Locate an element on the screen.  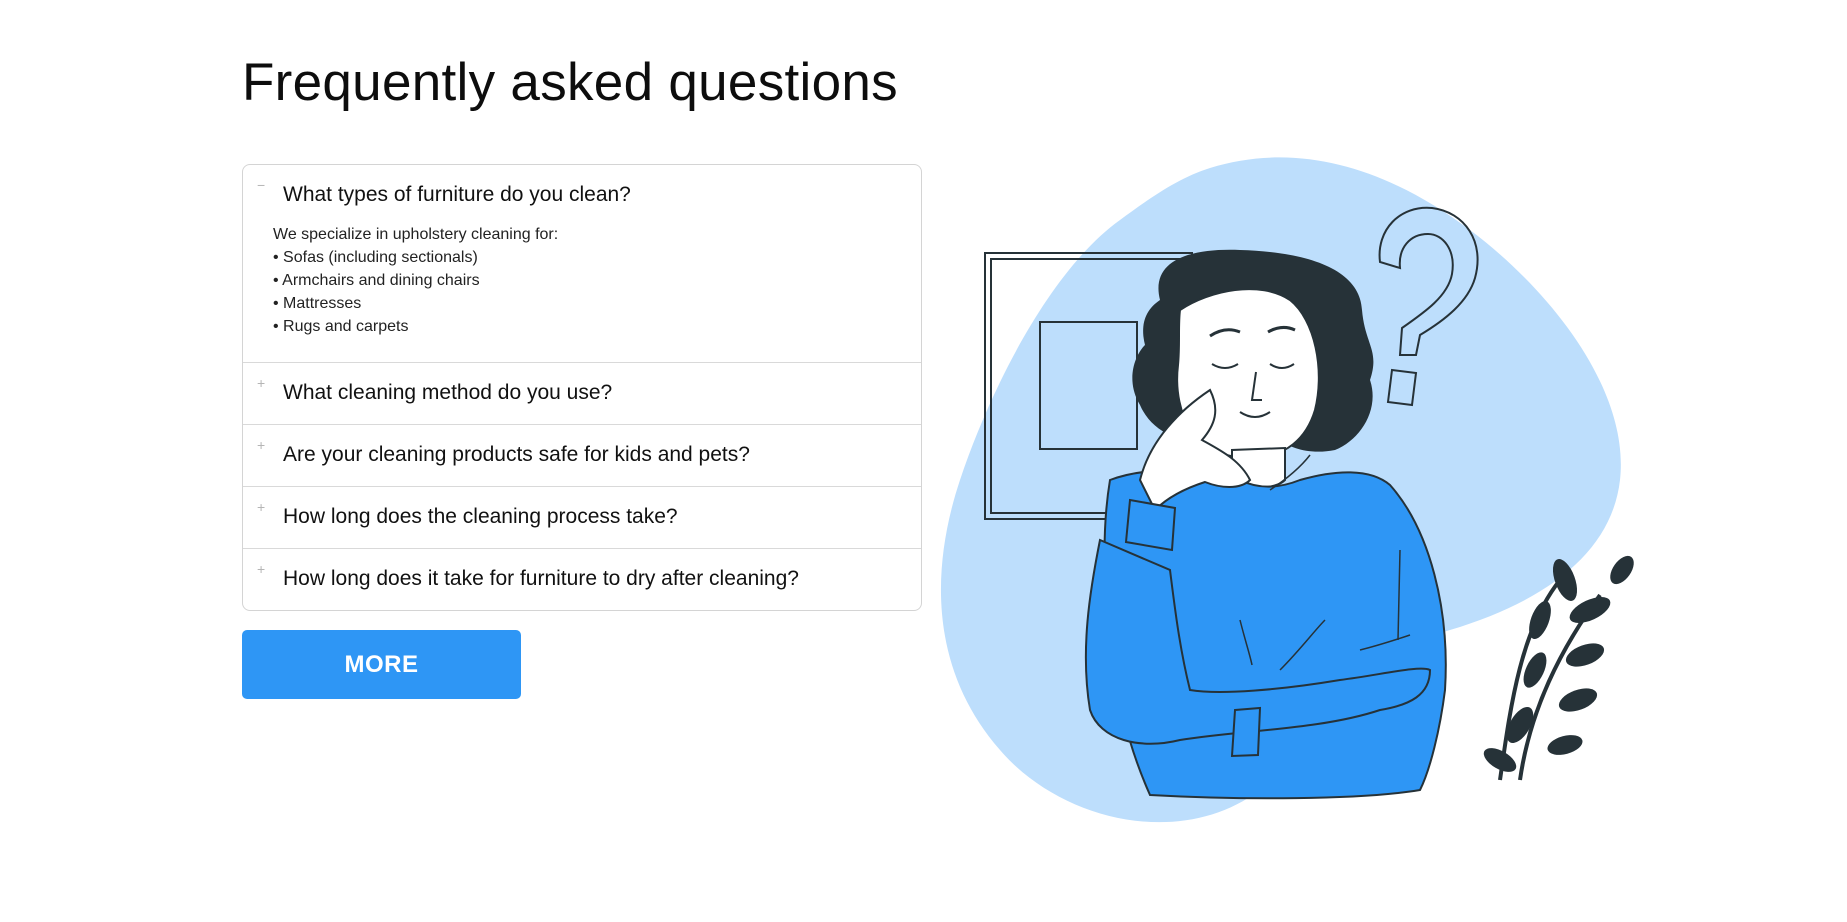
faq-question-button: − What types of furniture do you clean? is located at coordinates (582, 195).